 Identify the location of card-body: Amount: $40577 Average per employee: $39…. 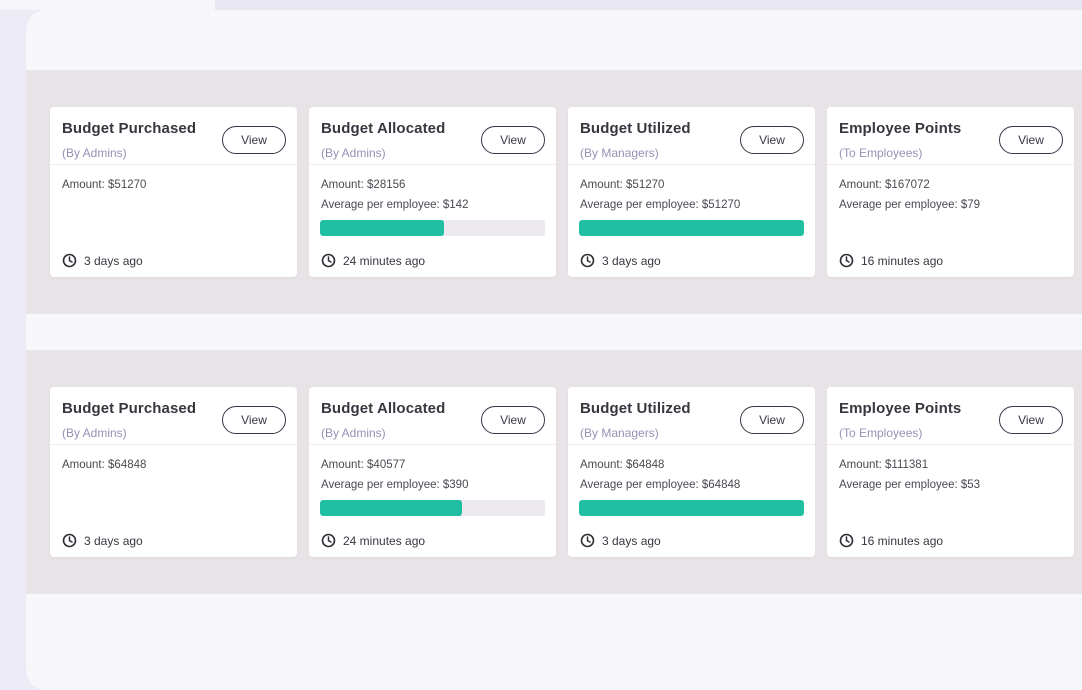
(432, 501).